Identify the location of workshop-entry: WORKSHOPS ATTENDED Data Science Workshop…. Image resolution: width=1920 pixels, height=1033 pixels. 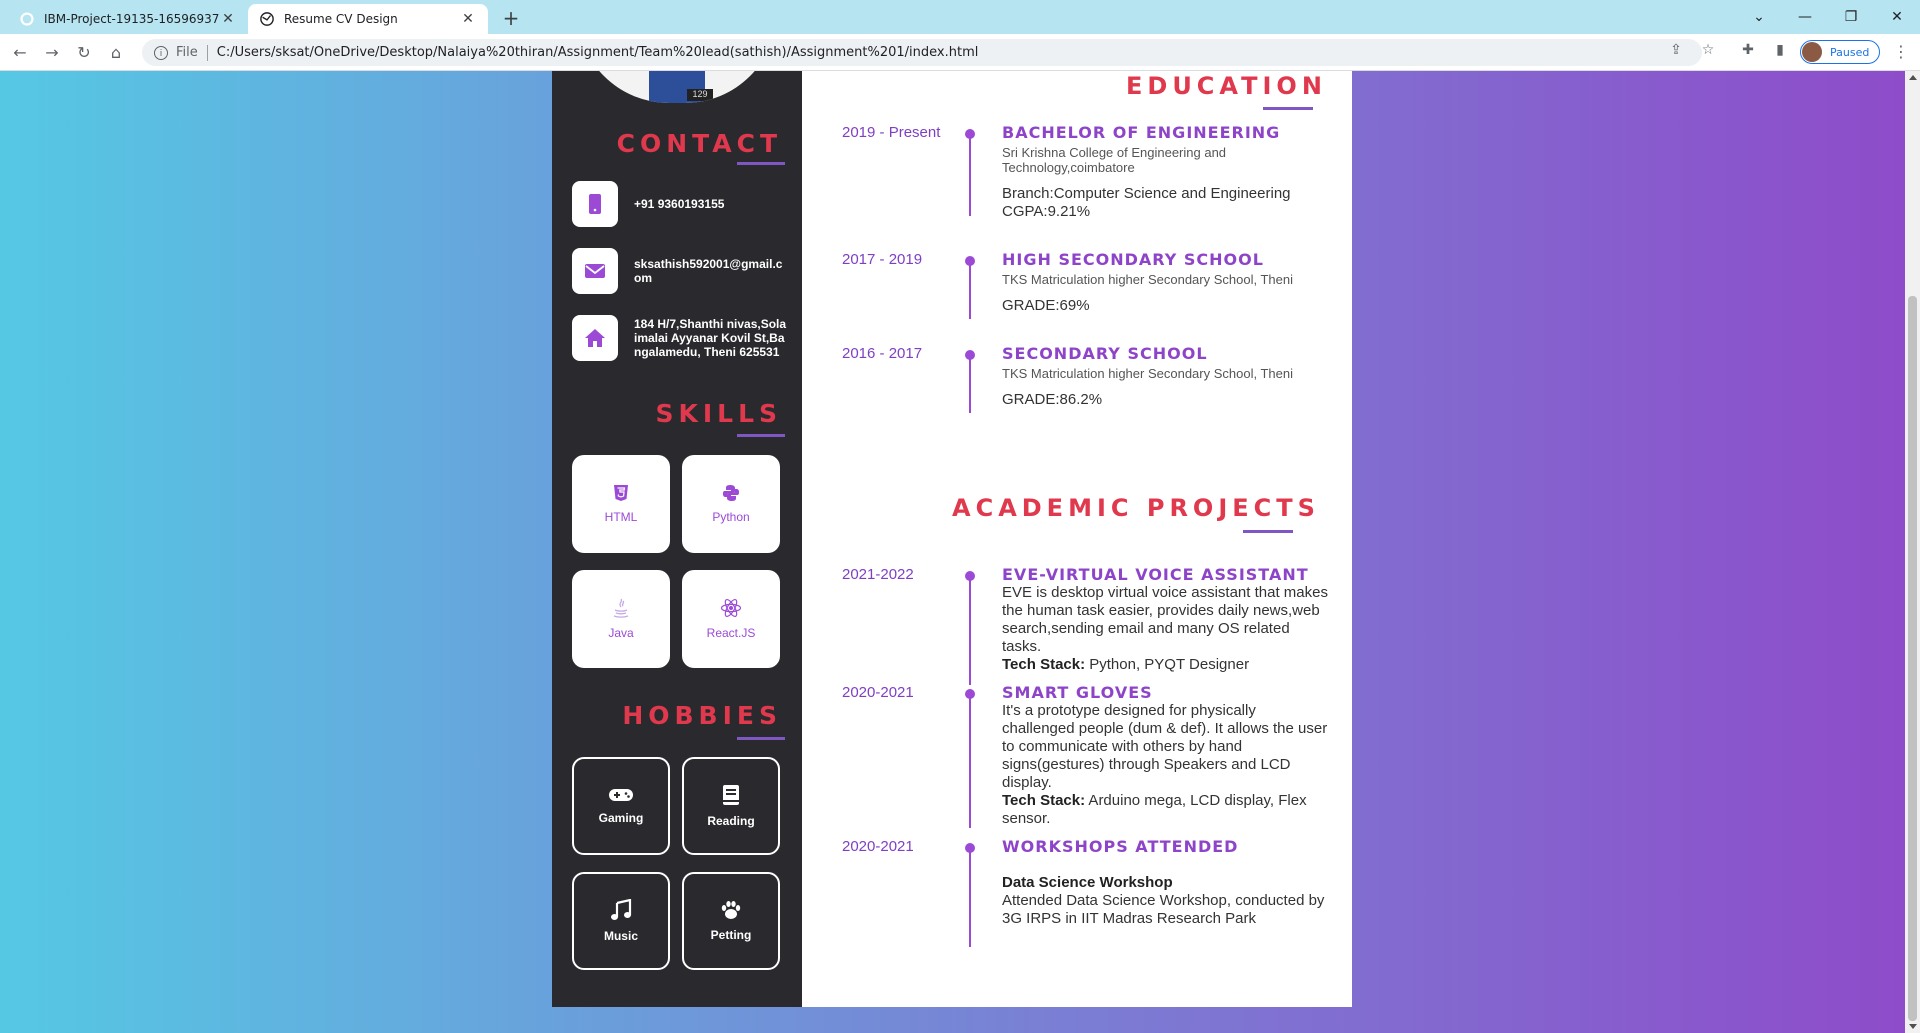
(1167, 882).